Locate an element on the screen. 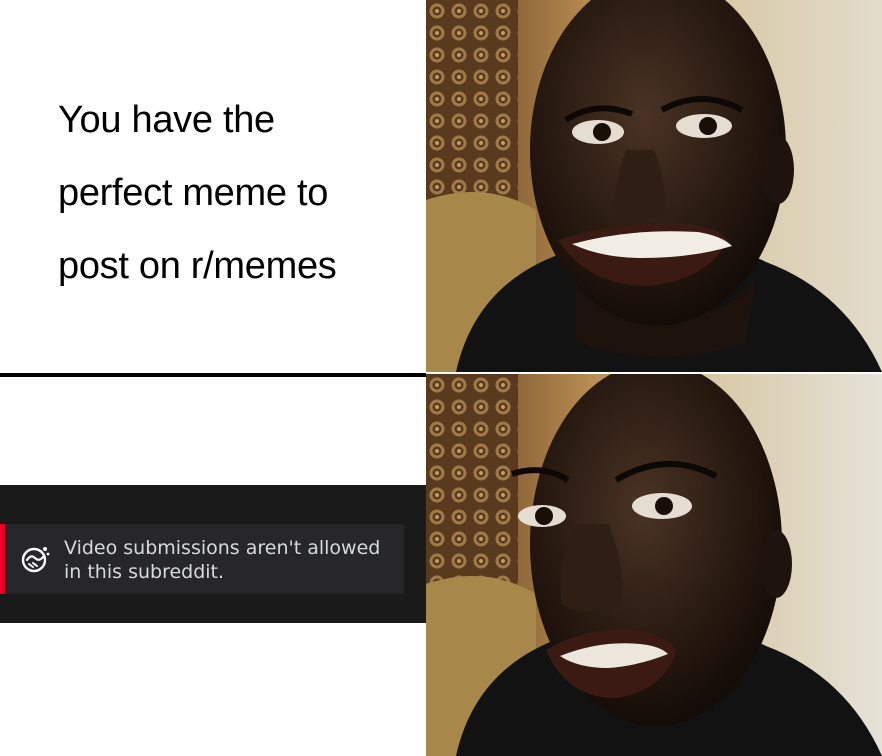 This screenshot has width=882, height=756. toast-accent-bar is located at coordinates (2, 559).